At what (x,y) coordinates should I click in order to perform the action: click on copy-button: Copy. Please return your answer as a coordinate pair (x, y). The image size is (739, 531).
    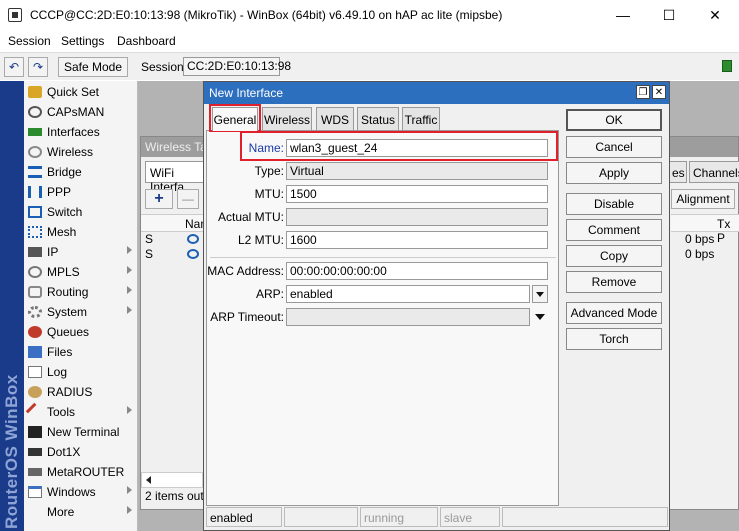
    Looking at the image, I should click on (614, 256).